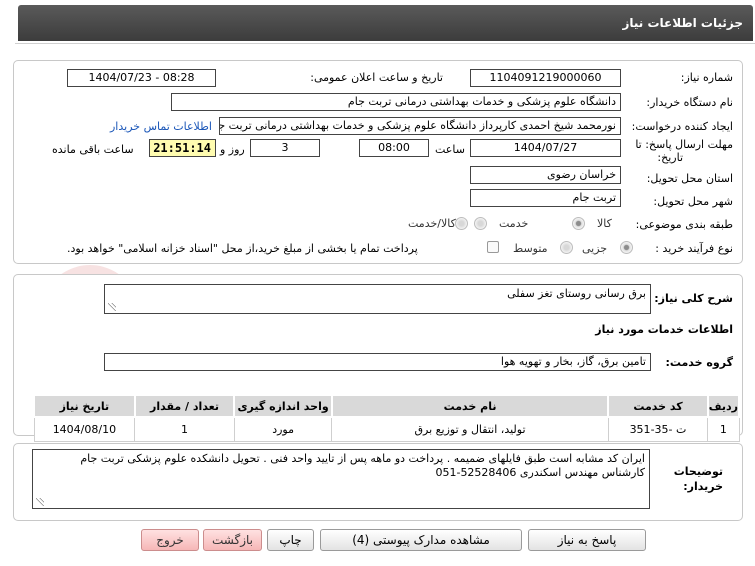  What do you see at coordinates (689, 102) in the screenshot?
I see `buyer-org-label: نام دستگاه خریدار:` at bounding box center [689, 102].